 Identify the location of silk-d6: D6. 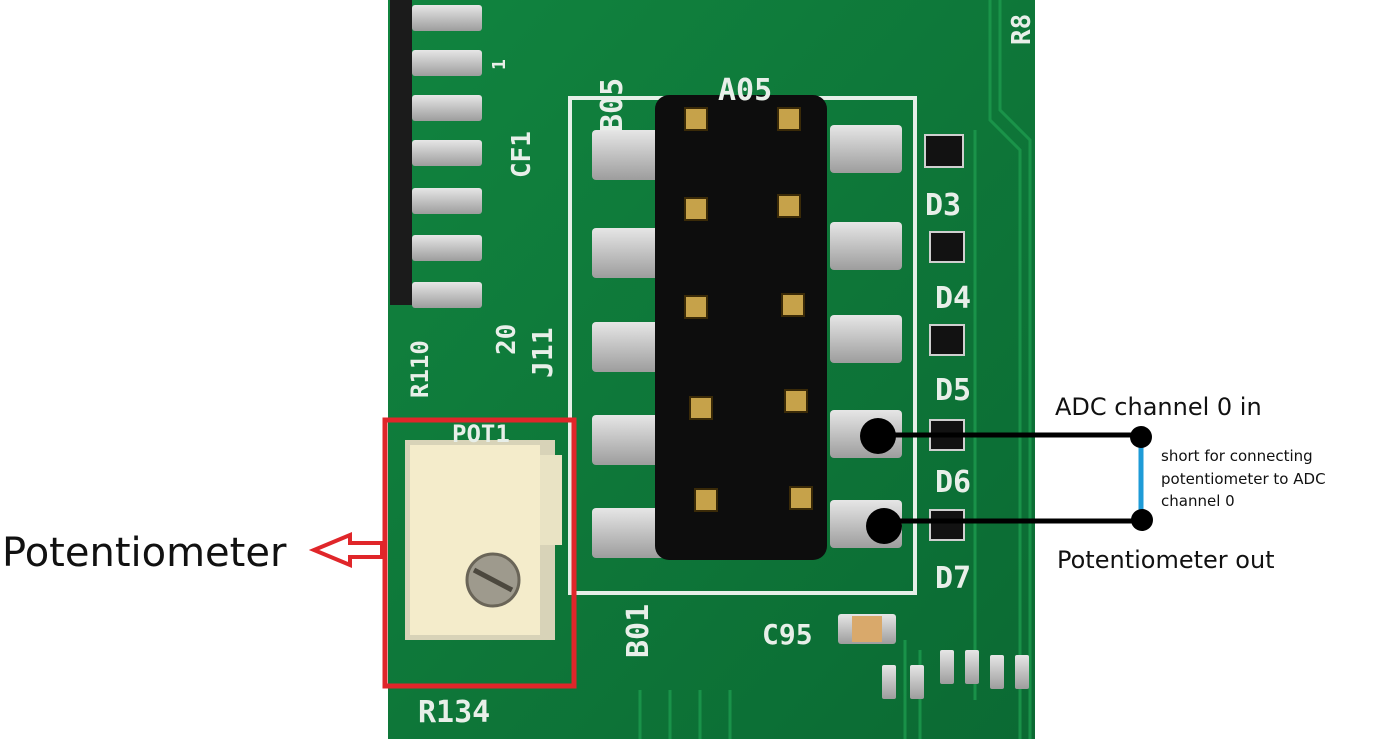
(953, 482).